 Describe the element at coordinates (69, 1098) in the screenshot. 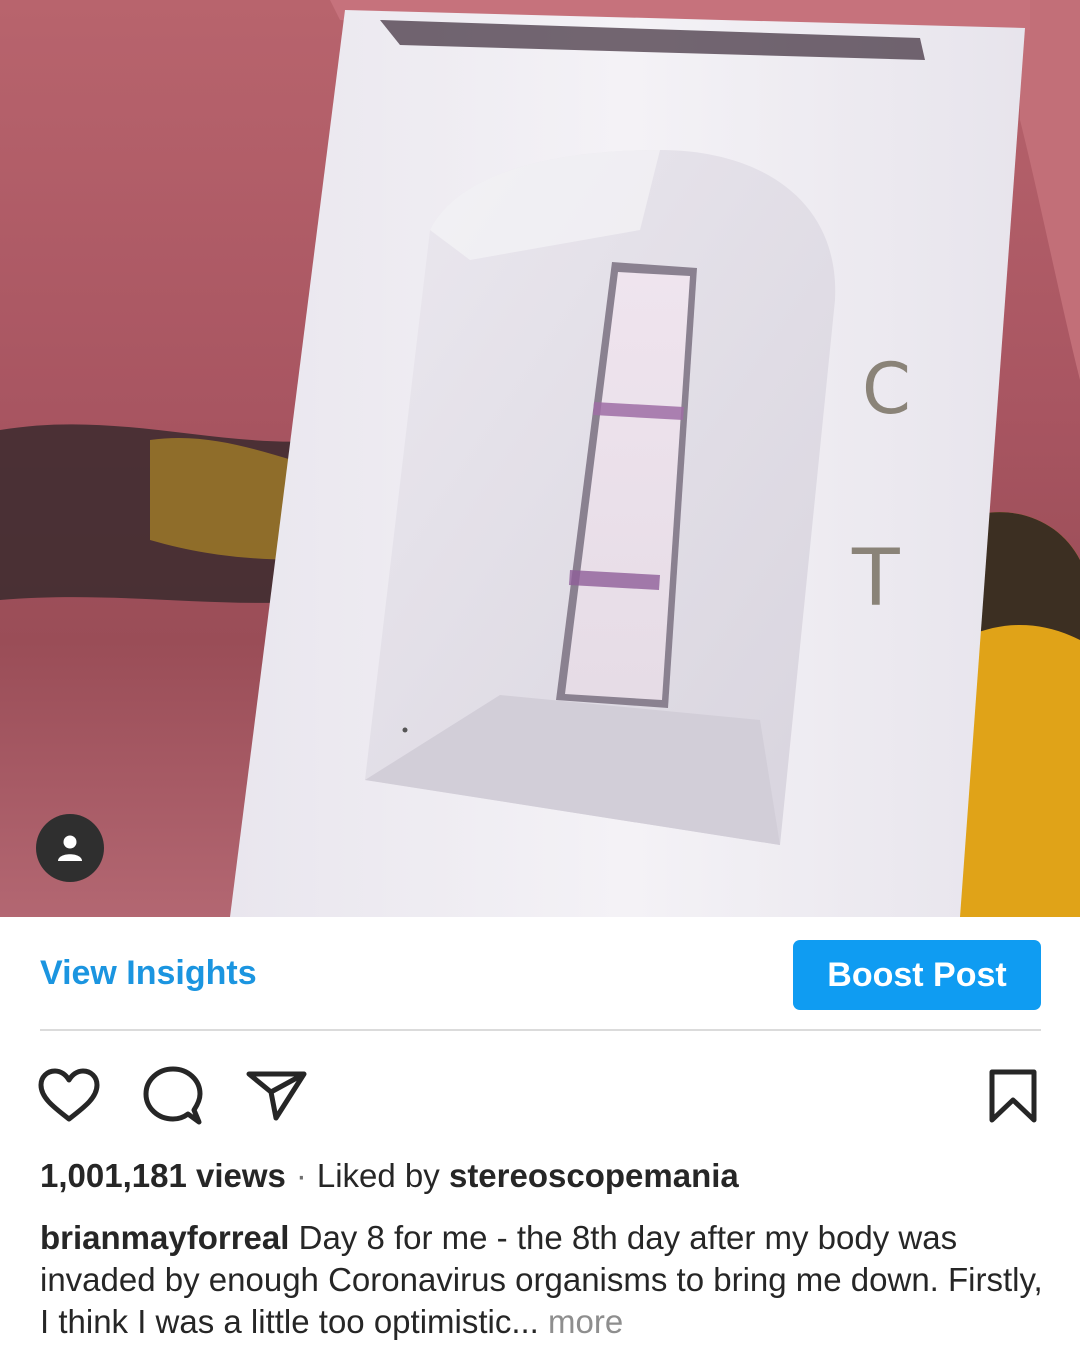

I see `heart-icon` at that location.